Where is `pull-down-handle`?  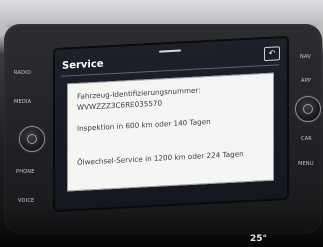
pull-down-handle is located at coordinates (170, 51).